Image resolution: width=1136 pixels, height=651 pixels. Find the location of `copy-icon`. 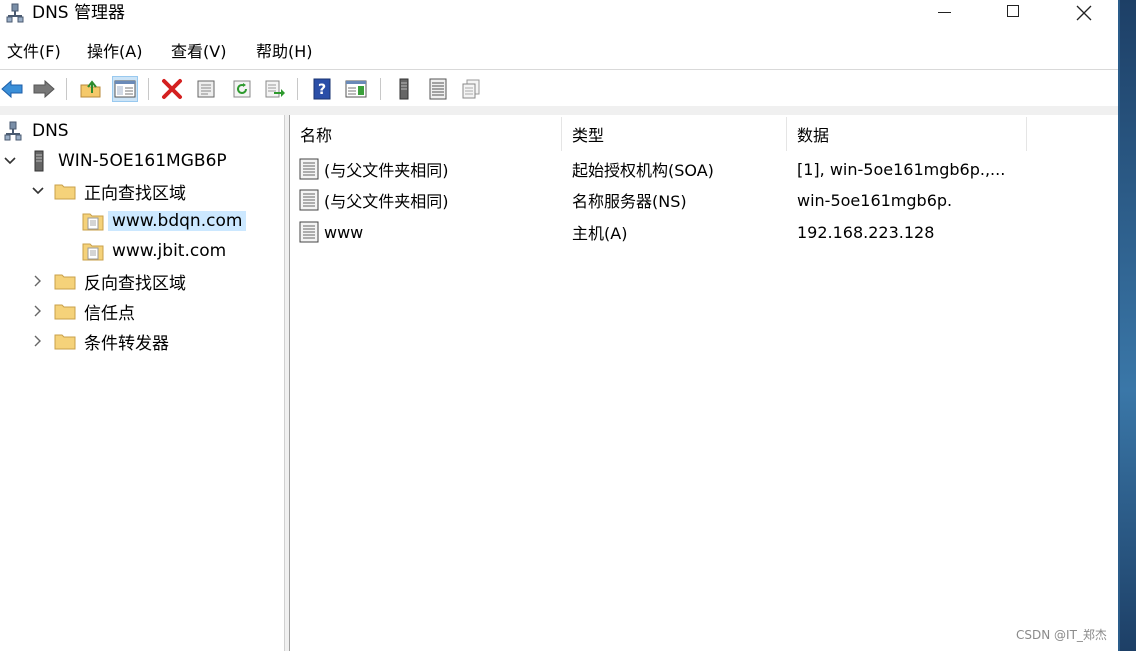

copy-icon is located at coordinates (471, 89).